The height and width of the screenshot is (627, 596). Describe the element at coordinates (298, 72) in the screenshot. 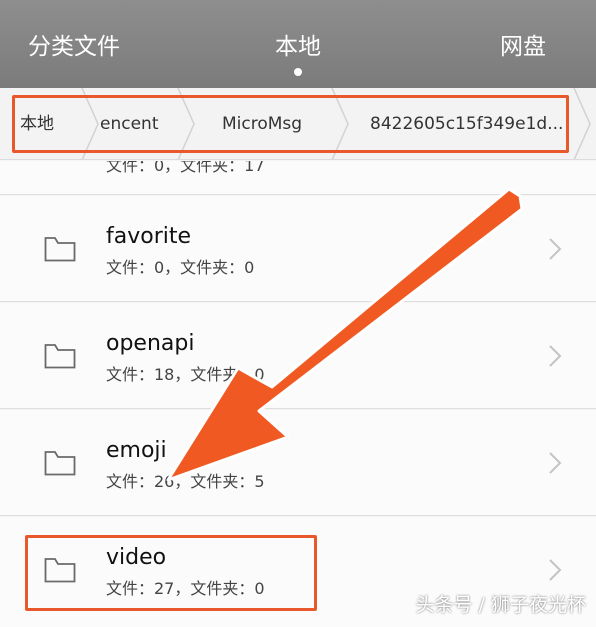

I see `active-tab-indicator` at that location.